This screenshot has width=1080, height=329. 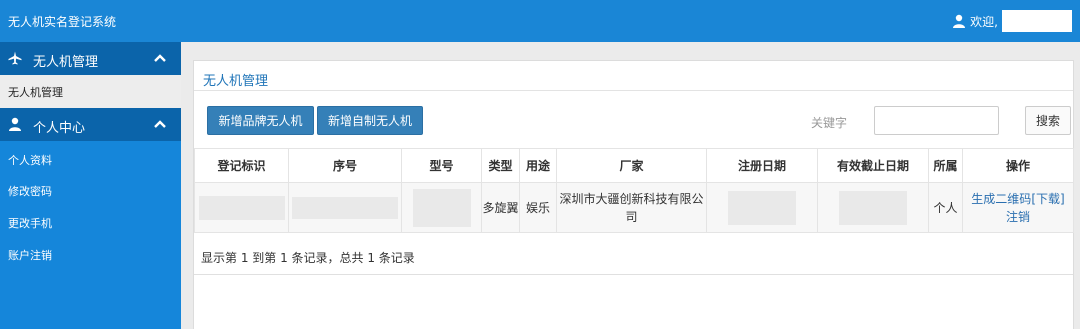 What do you see at coordinates (1037, 21) in the screenshot?
I see `username-box` at bounding box center [1037, 21].